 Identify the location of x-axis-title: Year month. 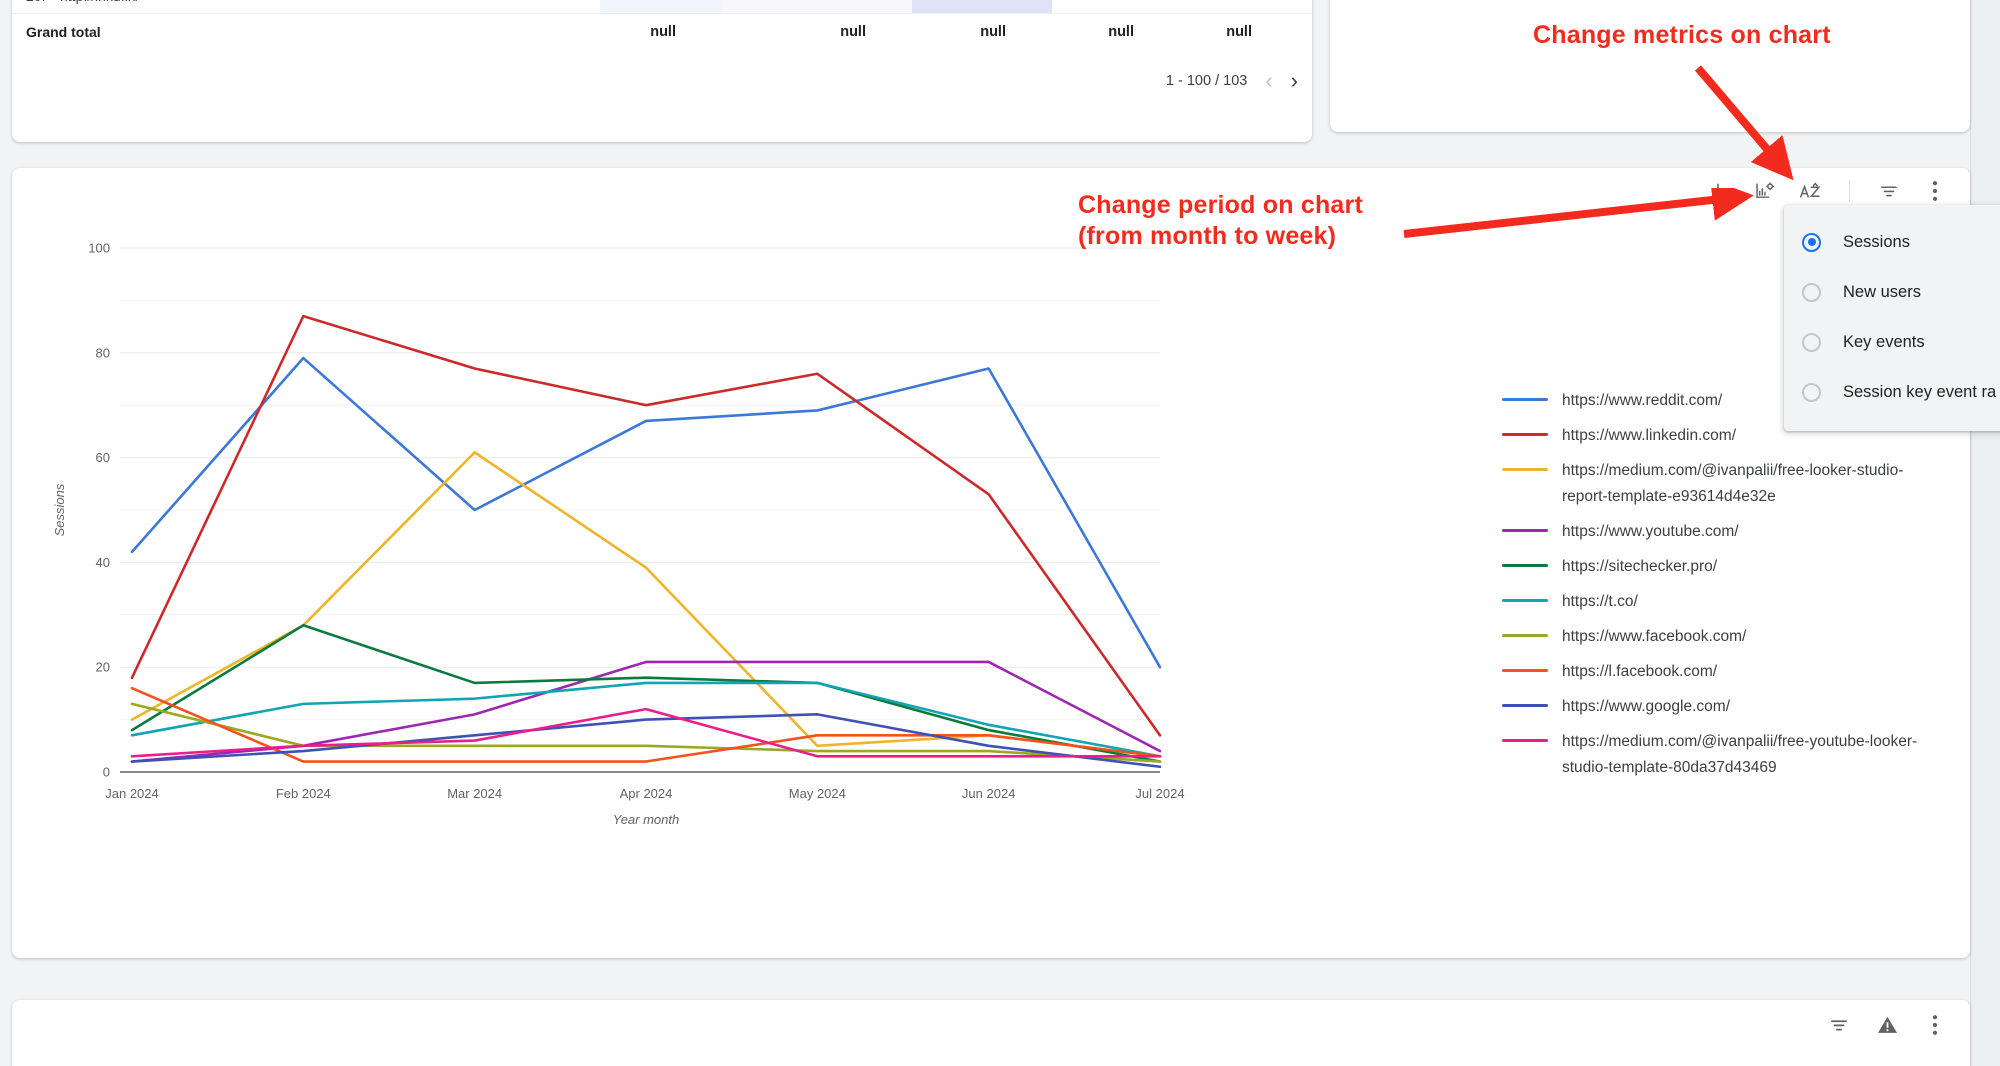
(646, 819).